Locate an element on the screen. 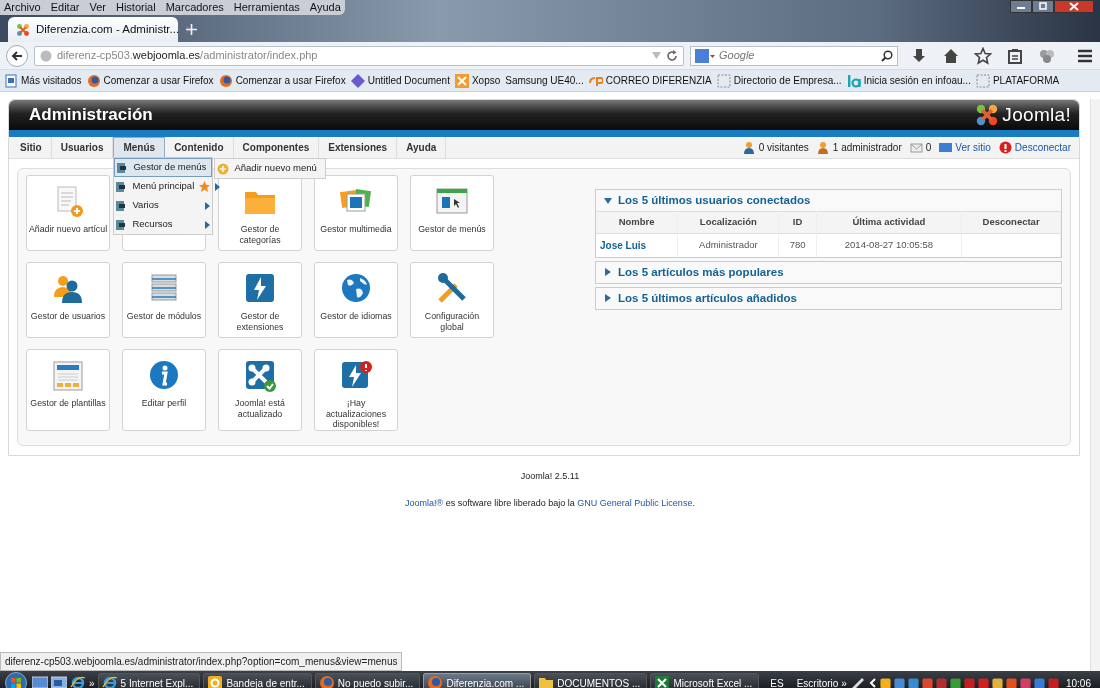  dropdown-item: Gestor de menús is located at coordinates (163, 167).